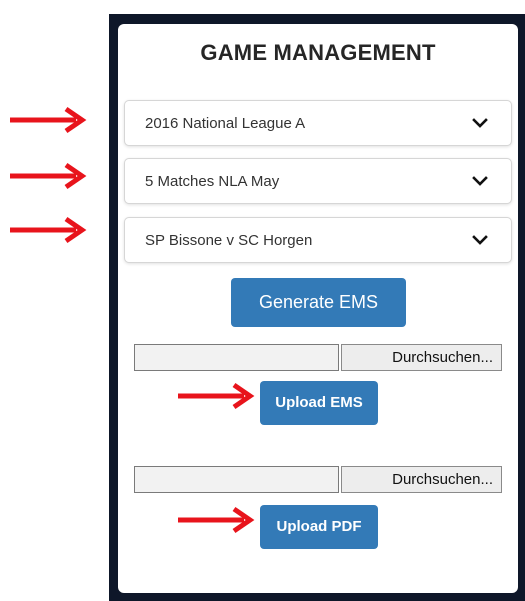 The height and width of the screenshot is (601, 525). I want to click on pdf-file-path-field, so click(236, 479).